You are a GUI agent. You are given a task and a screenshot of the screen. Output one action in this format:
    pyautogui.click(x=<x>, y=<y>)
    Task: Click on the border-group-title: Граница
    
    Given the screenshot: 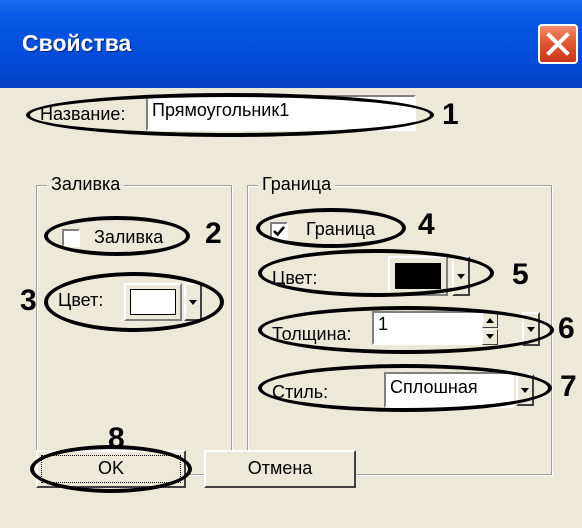 What is the action you would take?
    pyautogui.click(x=297, y=184)
    